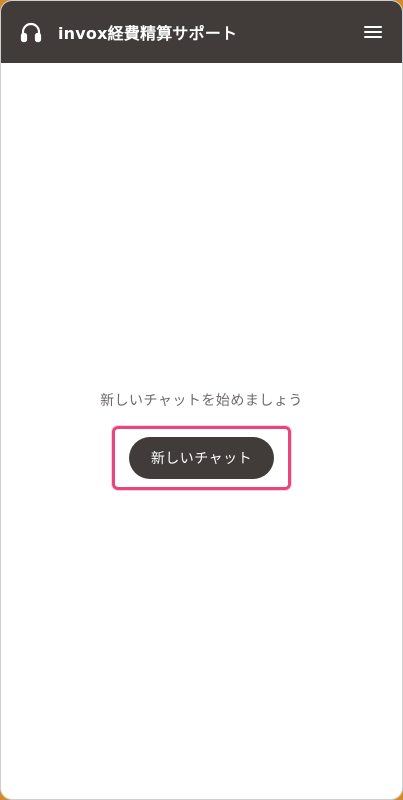 The height and width of the screenshot is (800, 403). I want to click on app-header: invox経費精算サポート, so click(201, 32).